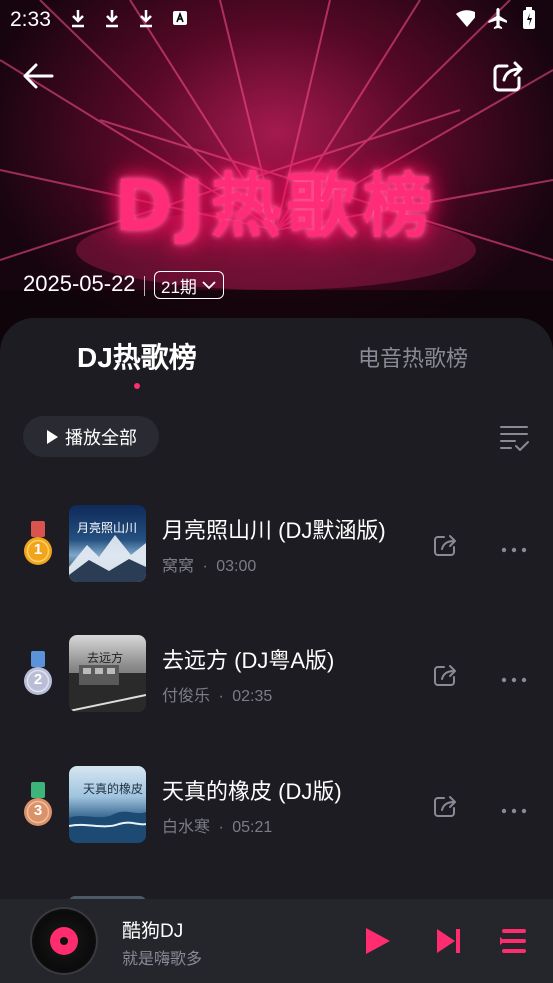 Image resolution: width=553 pixels, height=983 pixels. I want to click on share-button, so click(509, 76).